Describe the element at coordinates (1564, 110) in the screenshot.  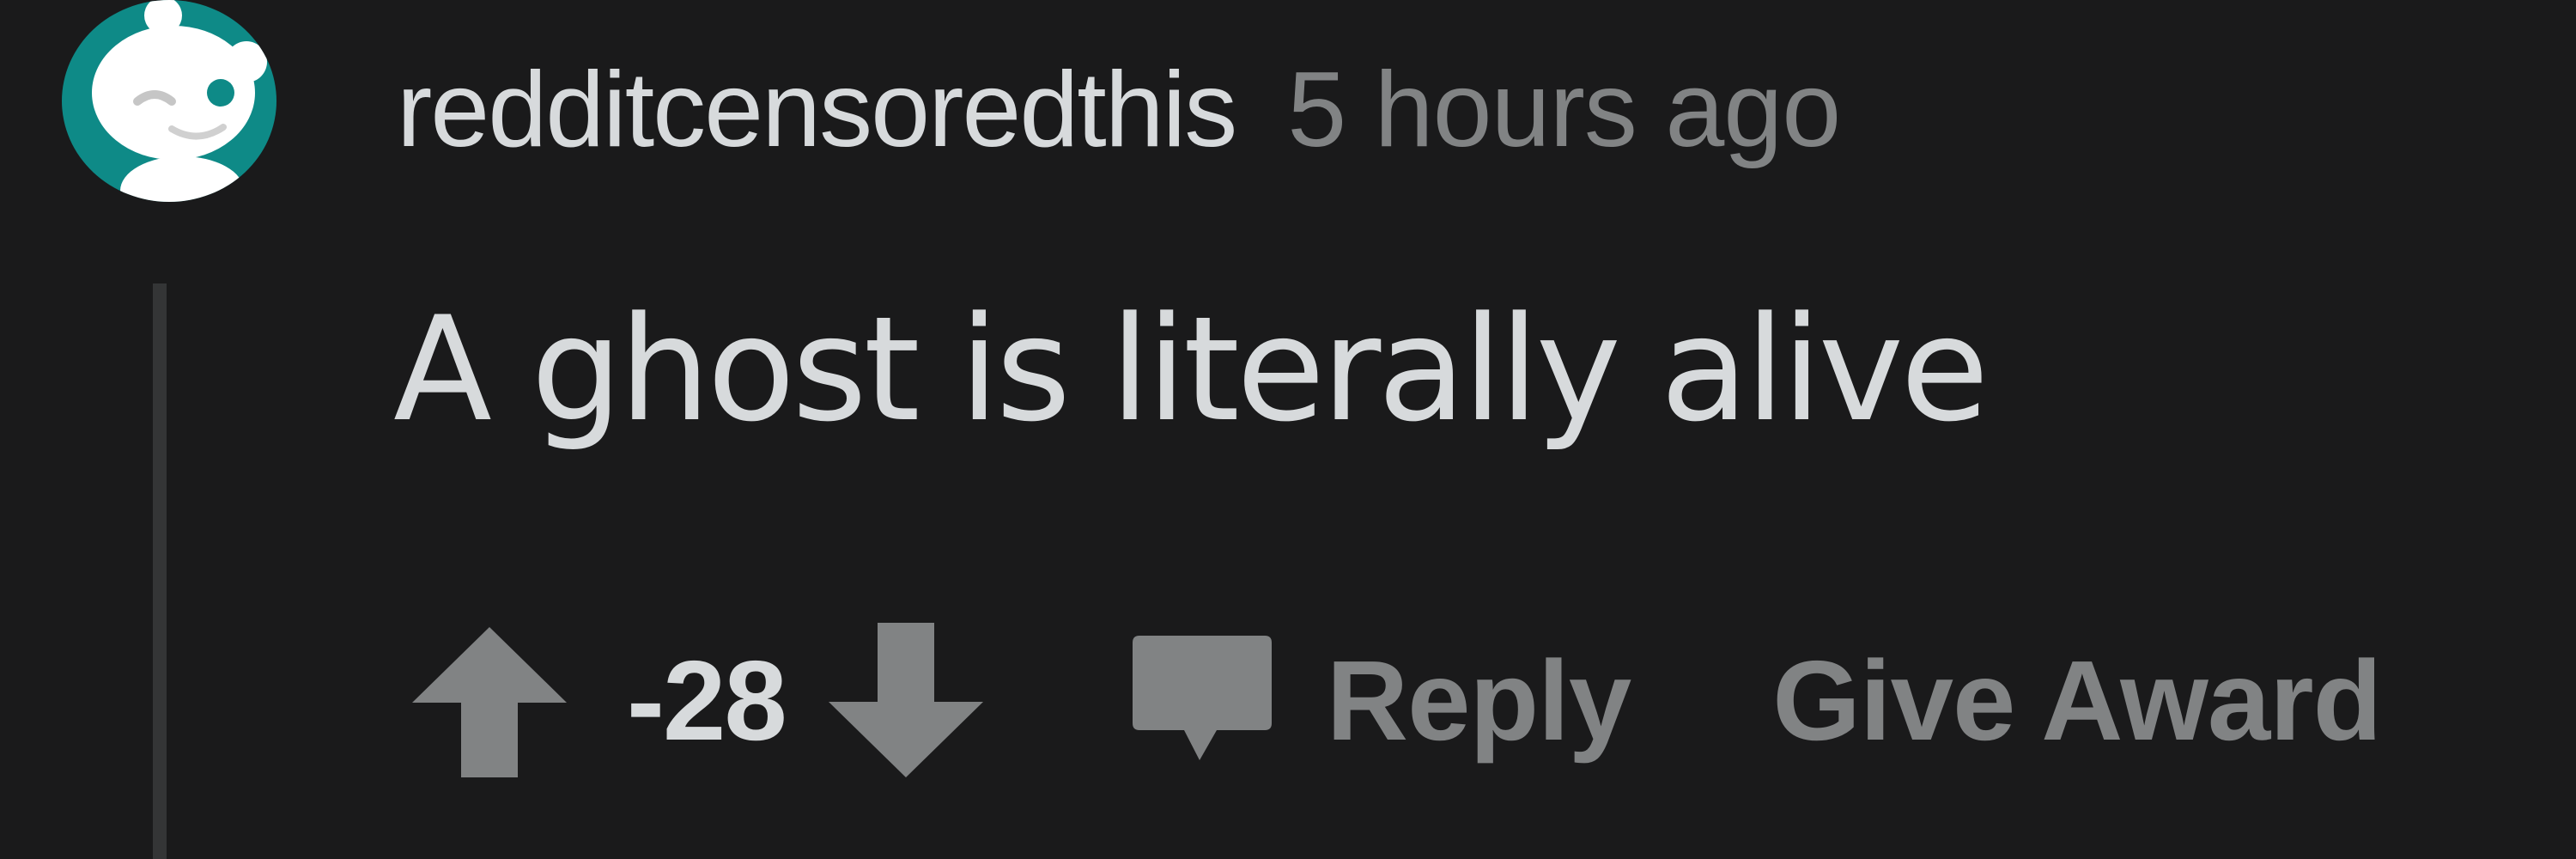
I see `comment-timestamp: 5 hours ago` at that location.